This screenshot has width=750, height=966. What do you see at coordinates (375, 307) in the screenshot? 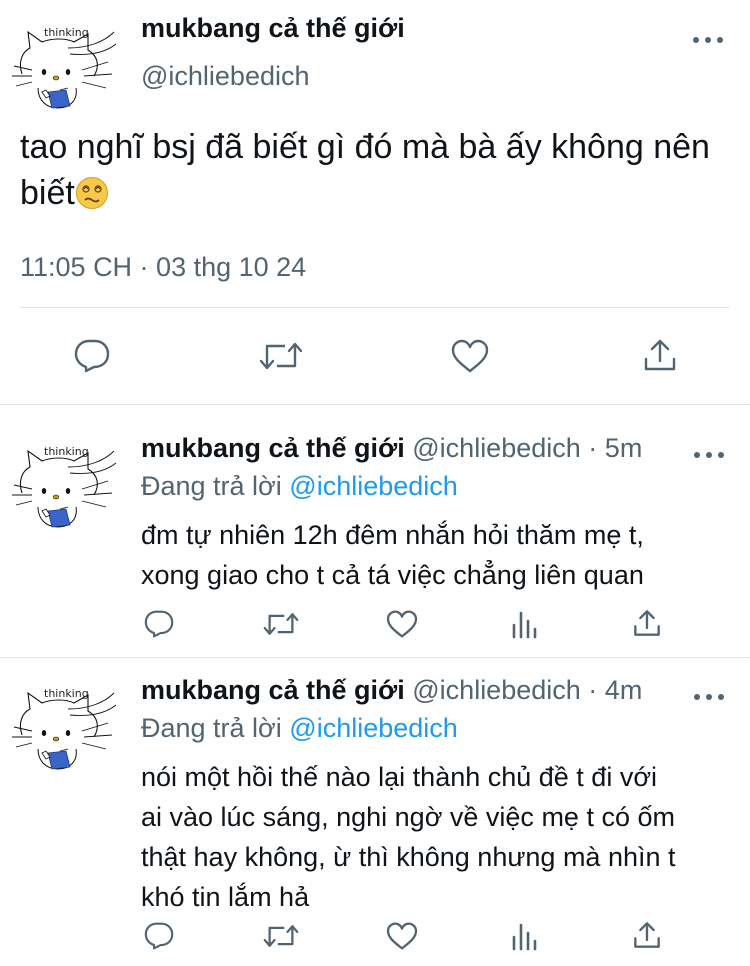
I see `divider` at bounding box center [375, 307].